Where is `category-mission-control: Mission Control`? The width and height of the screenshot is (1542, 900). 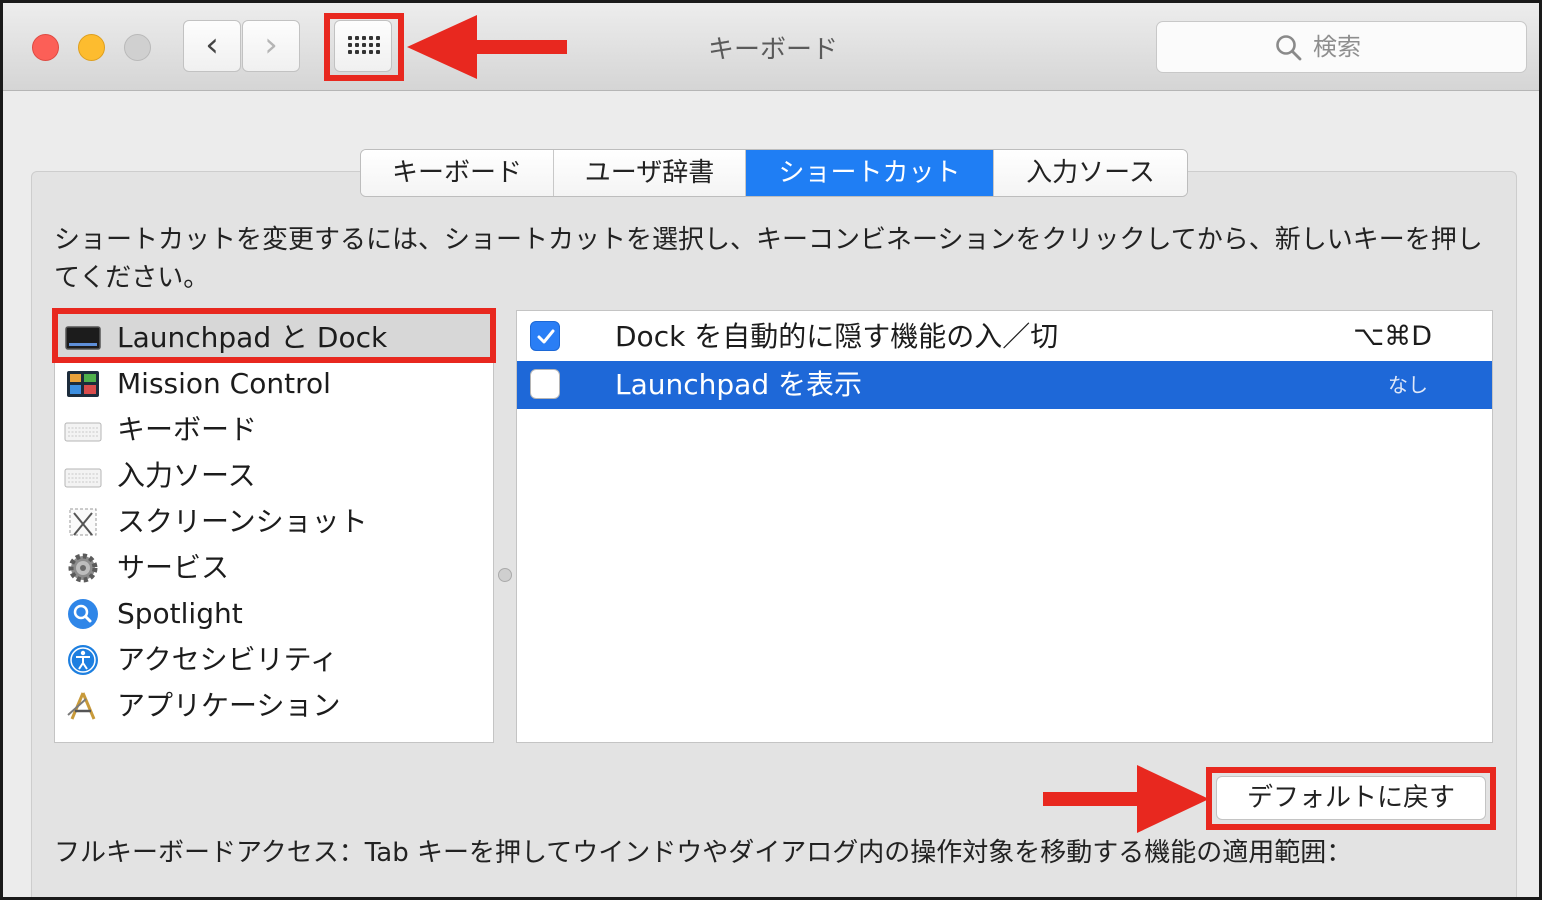 category-mission-control: Mission Control is located at coordinates (274, 383).